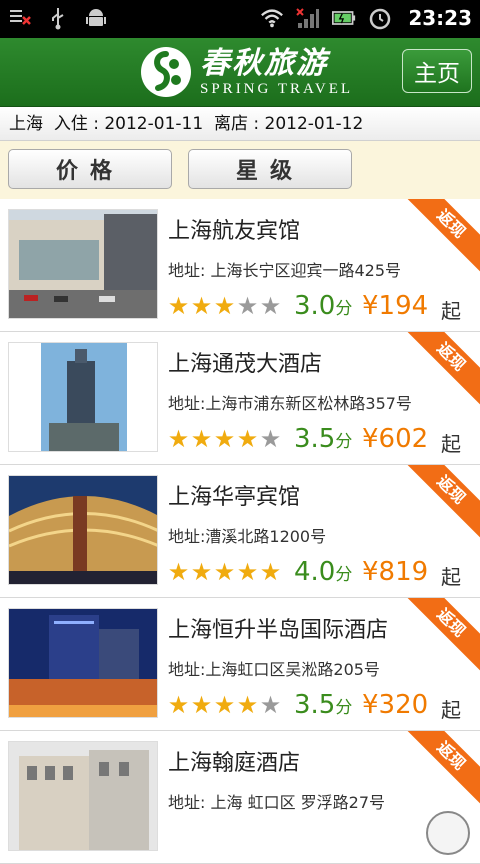 This screenshot has height=864, width=480. What do you see at coordinates (323, 306) in the screenshot?
I see `hotel-score: 3.0分` at bounding box center [323, 306].